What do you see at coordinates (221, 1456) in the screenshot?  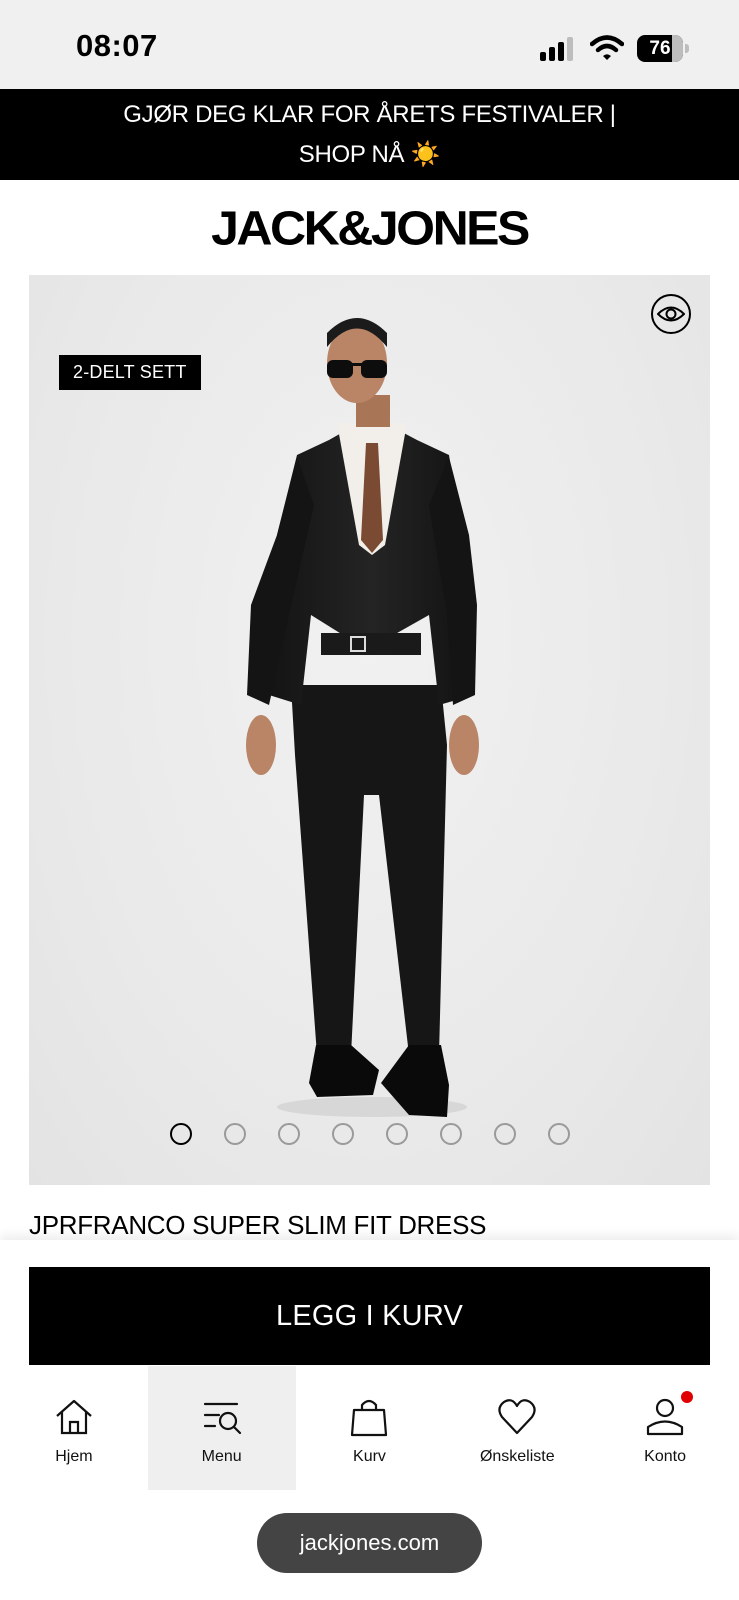 I see `nav-label-menu: Menu` at bounding box center [221, 1456].